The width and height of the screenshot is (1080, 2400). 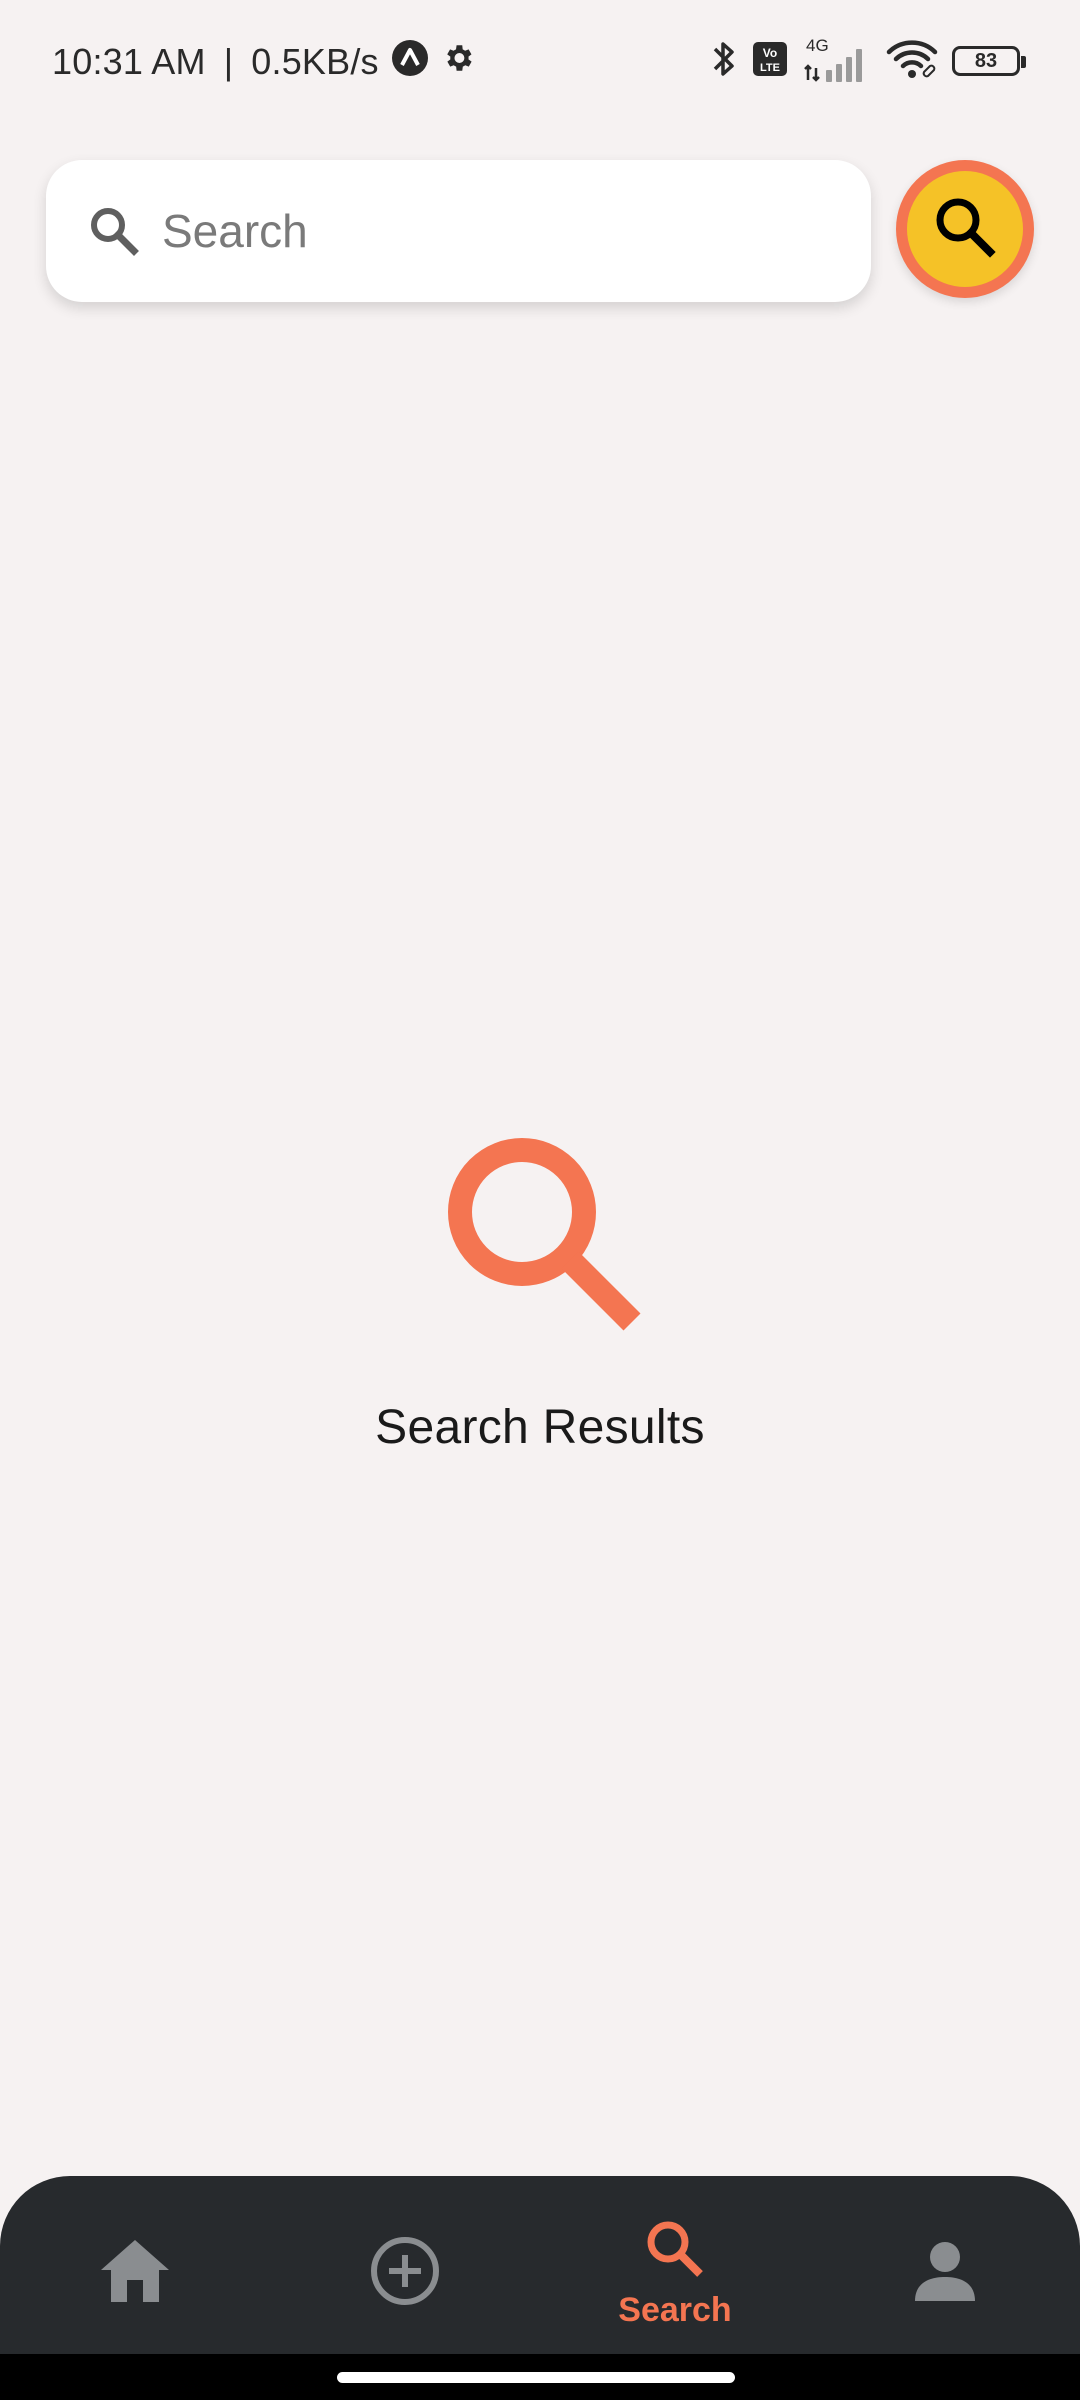 What do you see at coordinates (410, 62) in the screenshot?
I see `app-notification-icon` at bounding box center [410, 62].